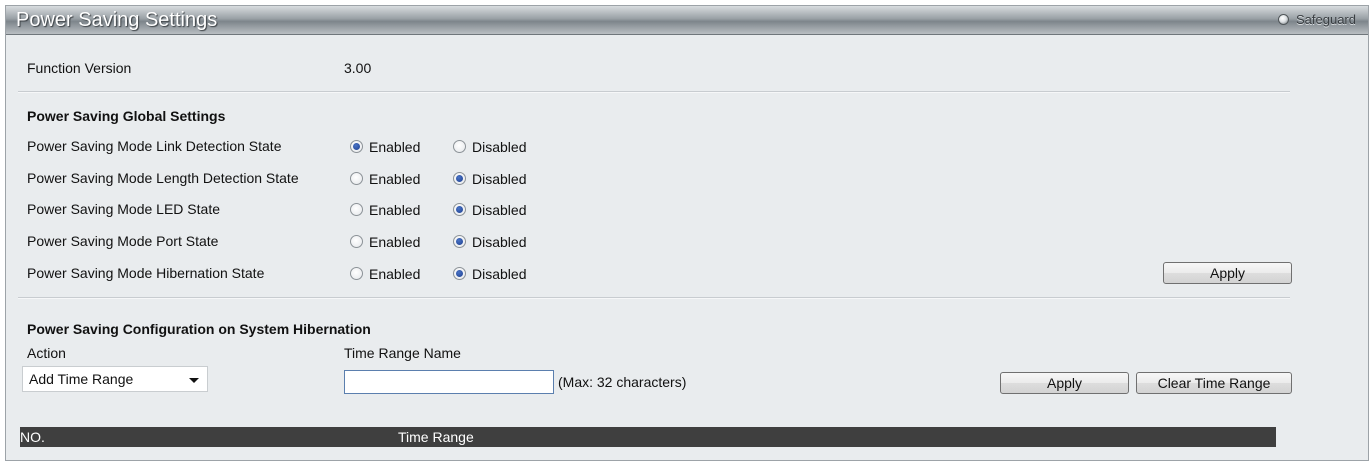  Describe the element at coordinates (79, 68) in the screenshot. I see `function-version-label: Function Version` at that location.